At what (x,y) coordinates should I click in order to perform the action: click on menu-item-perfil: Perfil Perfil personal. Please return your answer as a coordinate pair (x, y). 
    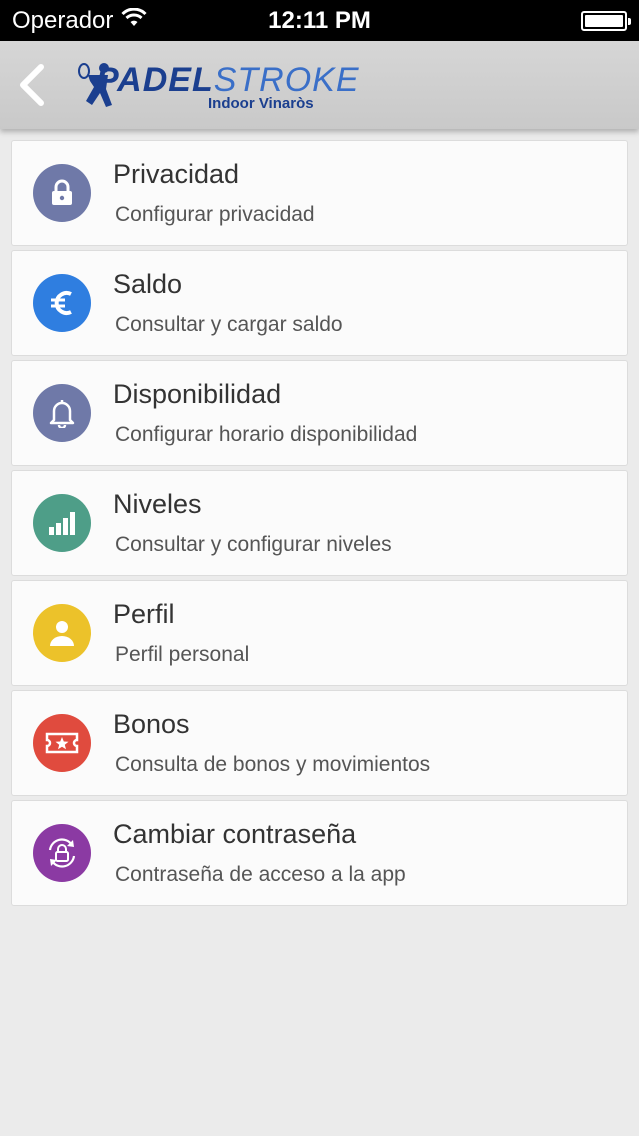
    Looking at the image, I should click on (319, 633).